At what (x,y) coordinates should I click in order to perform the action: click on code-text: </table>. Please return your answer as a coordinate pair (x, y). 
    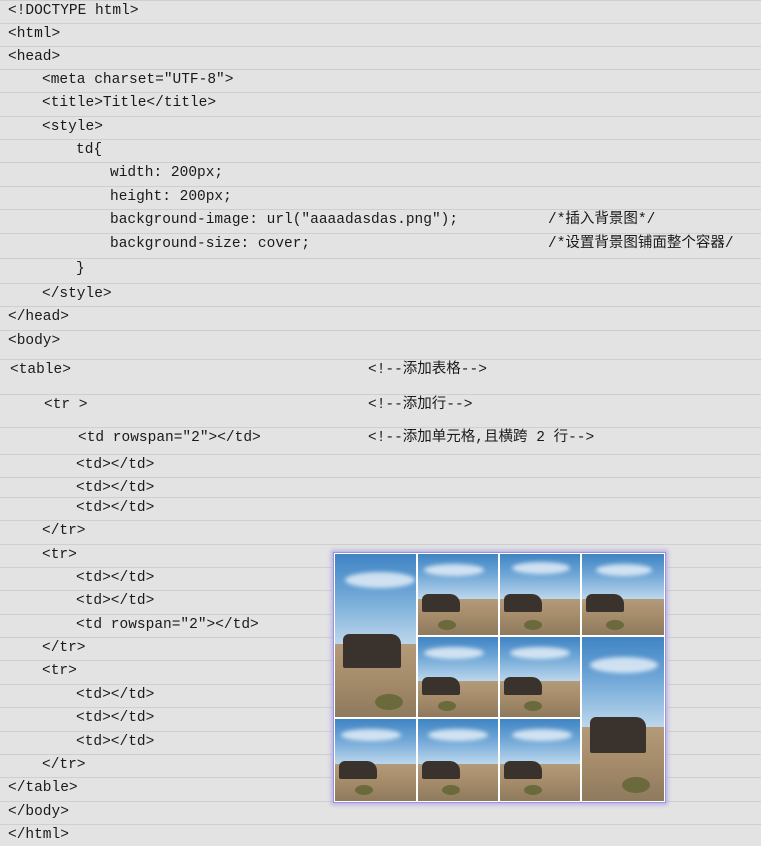
    Looking at the image, I should click on (43, 788).